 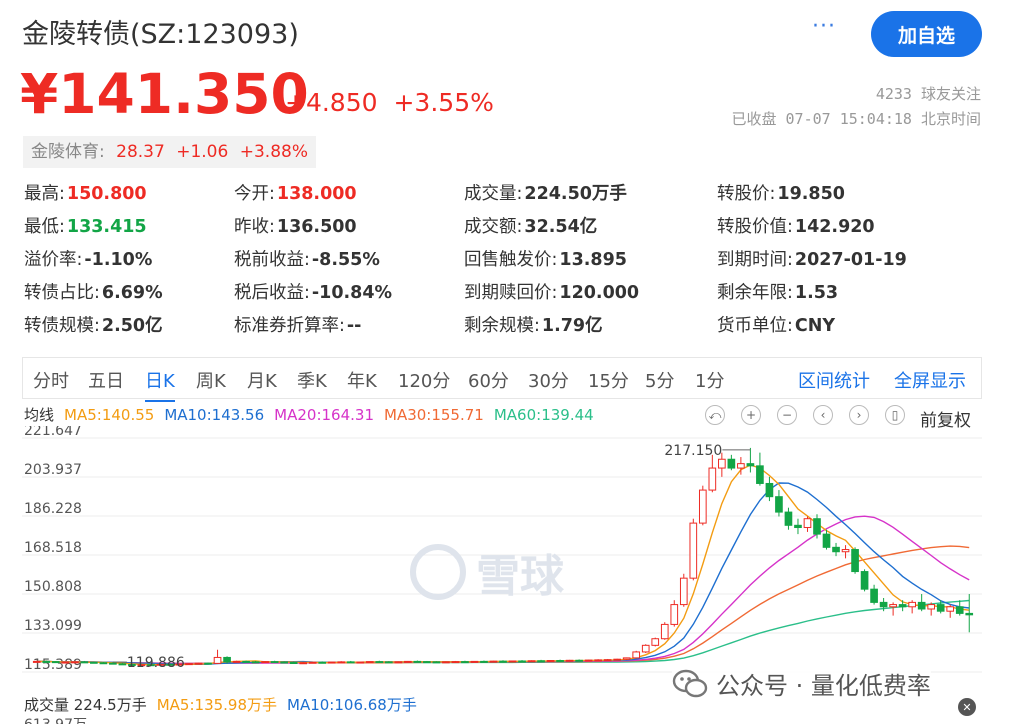 What do you see at coordinates (254, 194) in the screenshot?
I see `stat-label: 今开:` at bounding box center [254, 194].